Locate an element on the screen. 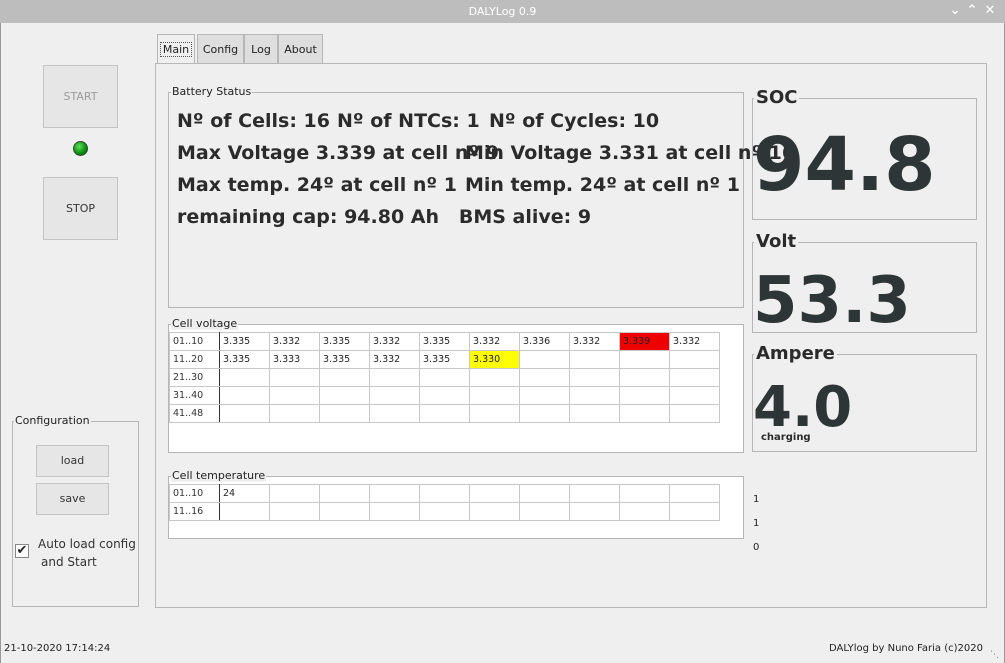 This screenshot has height=663, width=1005. stop-button: STOP is located at coordinates (80, 208).